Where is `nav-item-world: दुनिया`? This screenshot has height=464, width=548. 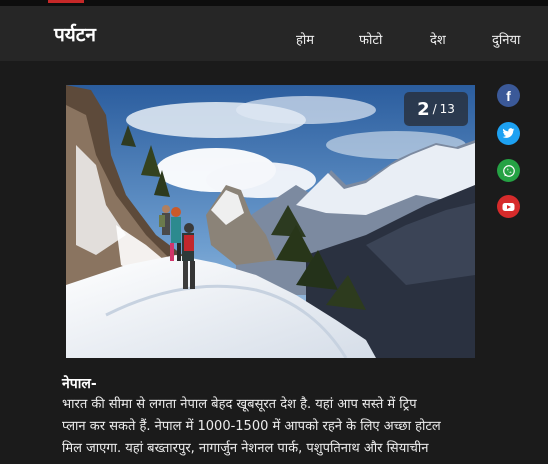
nav-item-world: दुनिया is located at coordinates (506, 39).